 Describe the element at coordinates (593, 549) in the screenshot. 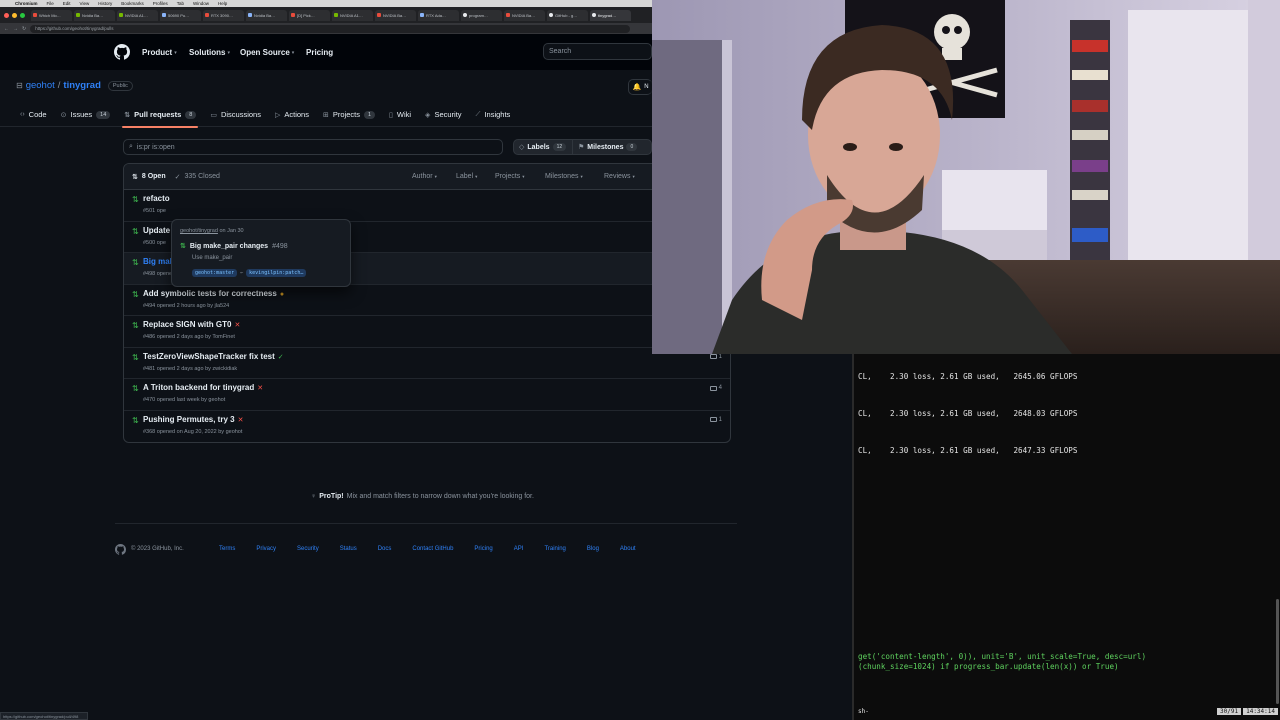

I see `footer-link-blog: Blog` at that location.